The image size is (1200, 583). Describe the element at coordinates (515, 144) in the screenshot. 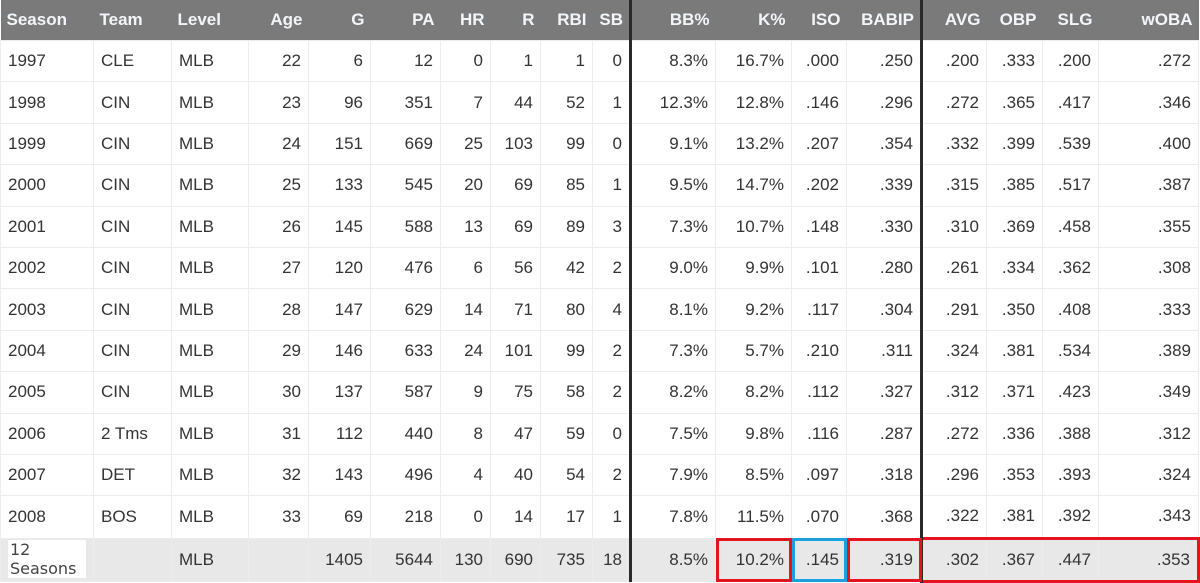

I see `cell-r: 103` at that location.